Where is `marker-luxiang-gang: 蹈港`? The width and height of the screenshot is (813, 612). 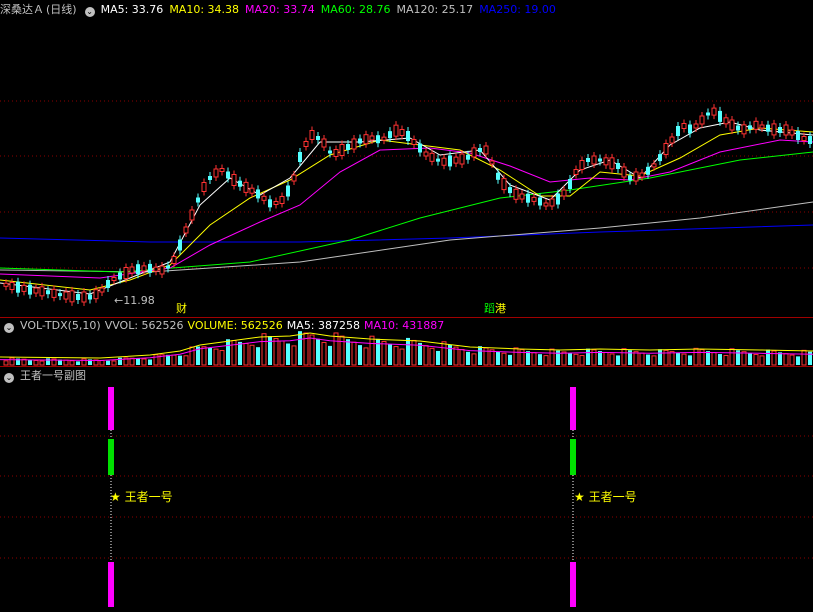
marker-luxiang-gang: 蹈港 is located at coordinates (495, 308).